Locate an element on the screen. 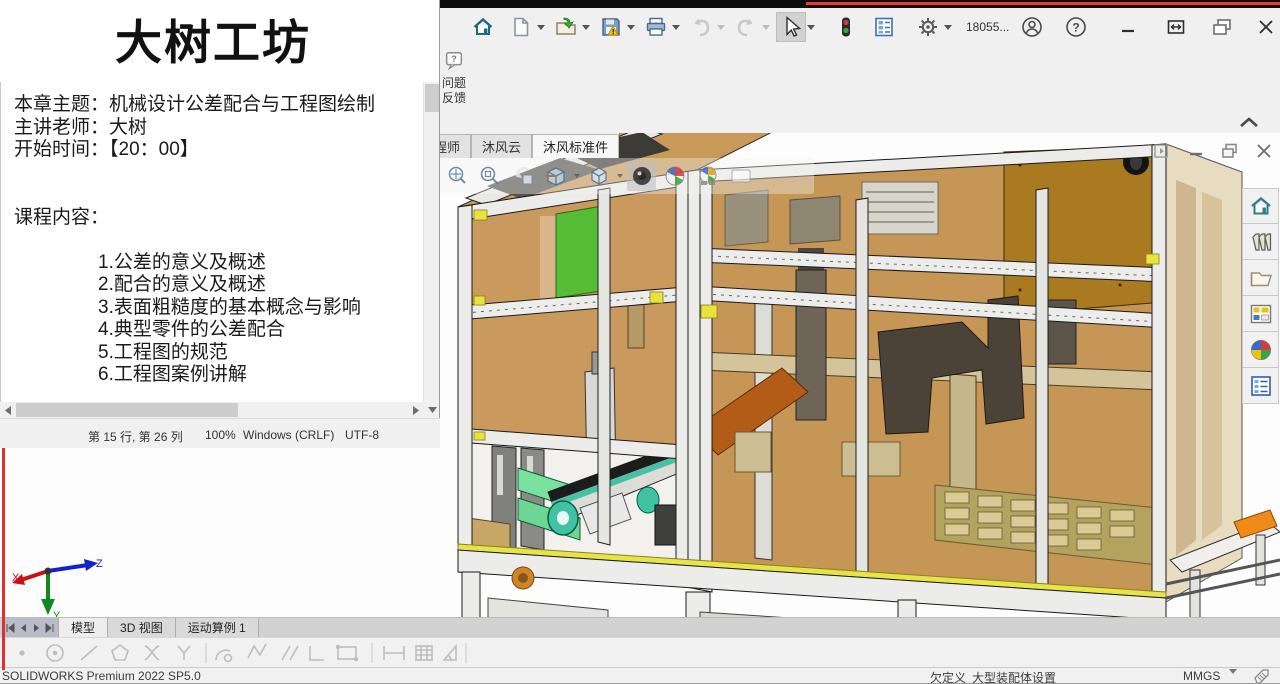 The image size is (1280, 684). mirror-tool-icon is located at coordinates (184, 652).